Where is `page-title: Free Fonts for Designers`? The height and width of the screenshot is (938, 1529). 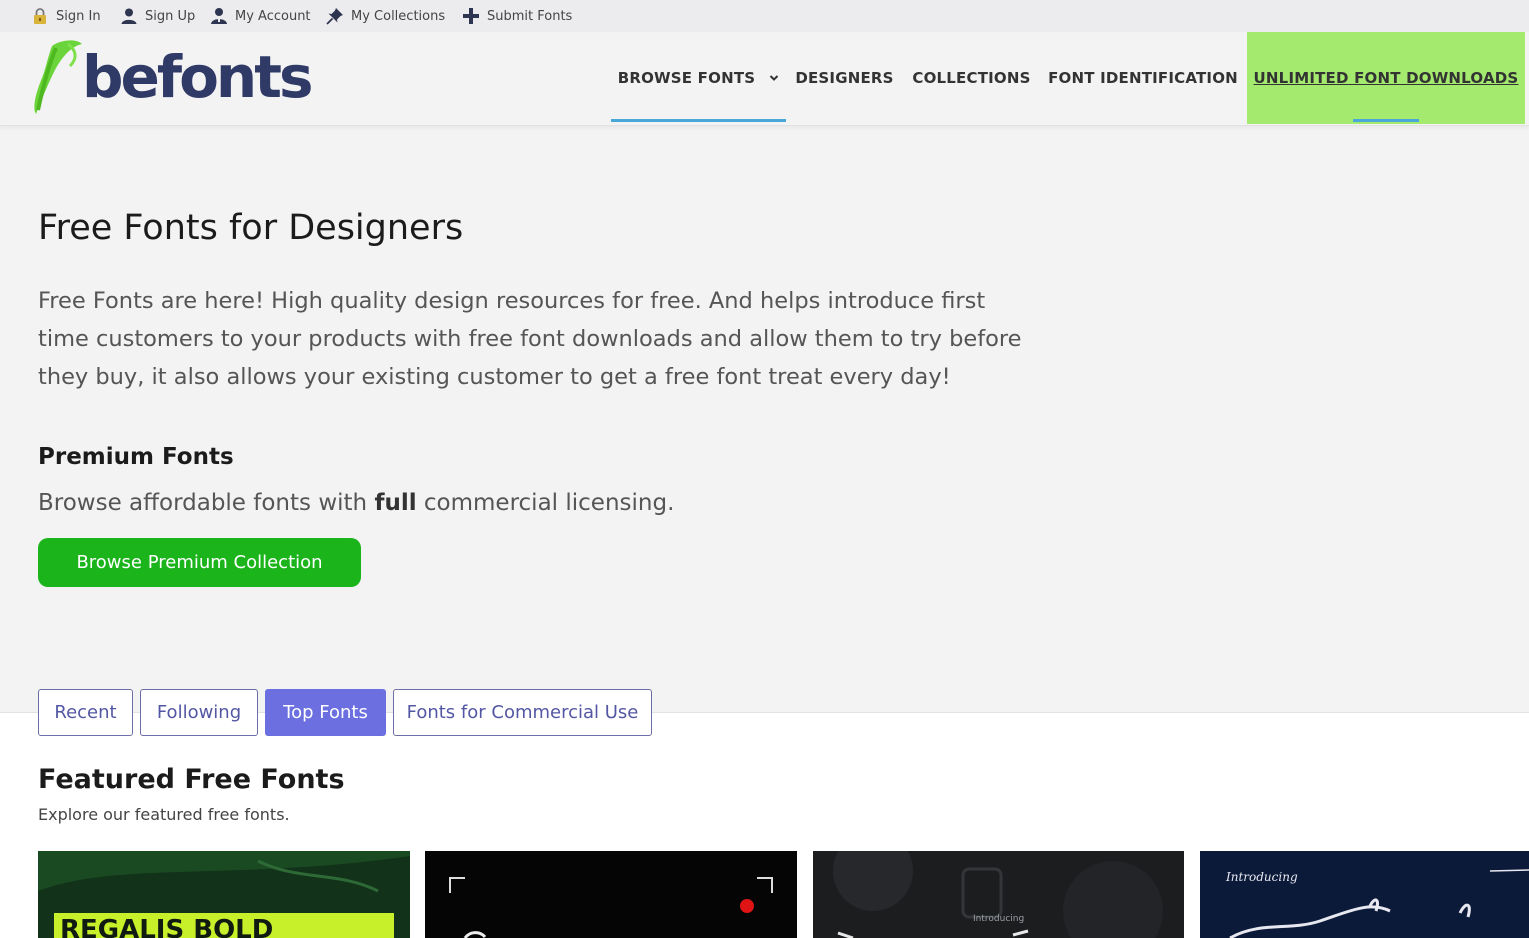
page-title: Free Fonts for Designers is located at coordinates (251, 228).